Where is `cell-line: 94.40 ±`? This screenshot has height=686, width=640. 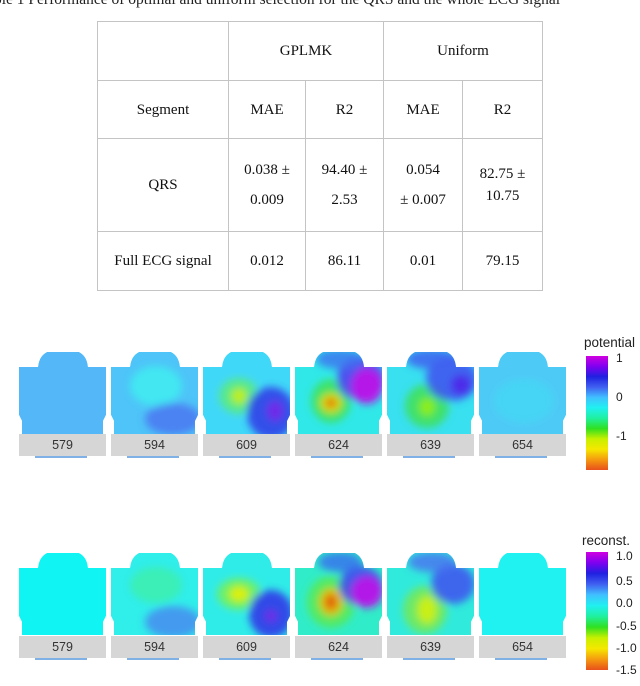
cell-line: 94.40 ± is located at coordinates (344, 170).